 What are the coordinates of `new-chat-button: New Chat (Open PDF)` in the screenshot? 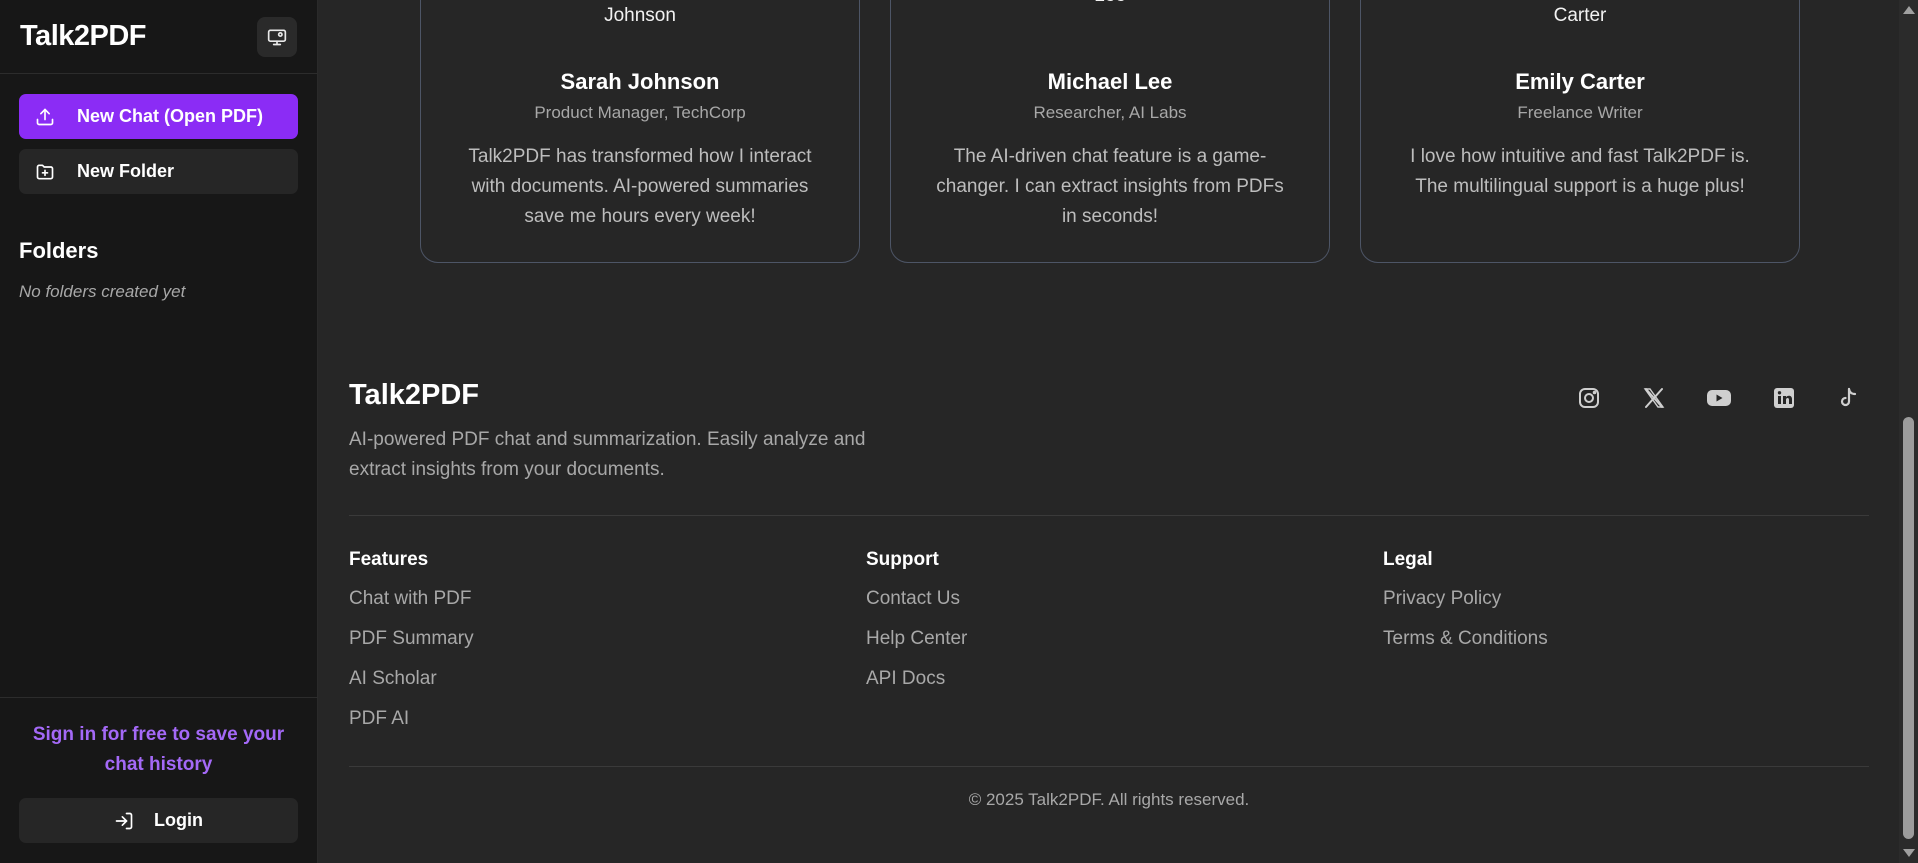 It's located at (158, 116).